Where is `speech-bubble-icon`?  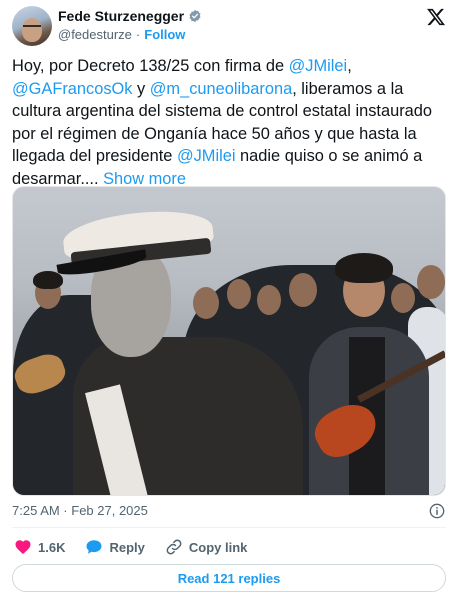 speech-bubble-icon is located at coordinates (94, 547).